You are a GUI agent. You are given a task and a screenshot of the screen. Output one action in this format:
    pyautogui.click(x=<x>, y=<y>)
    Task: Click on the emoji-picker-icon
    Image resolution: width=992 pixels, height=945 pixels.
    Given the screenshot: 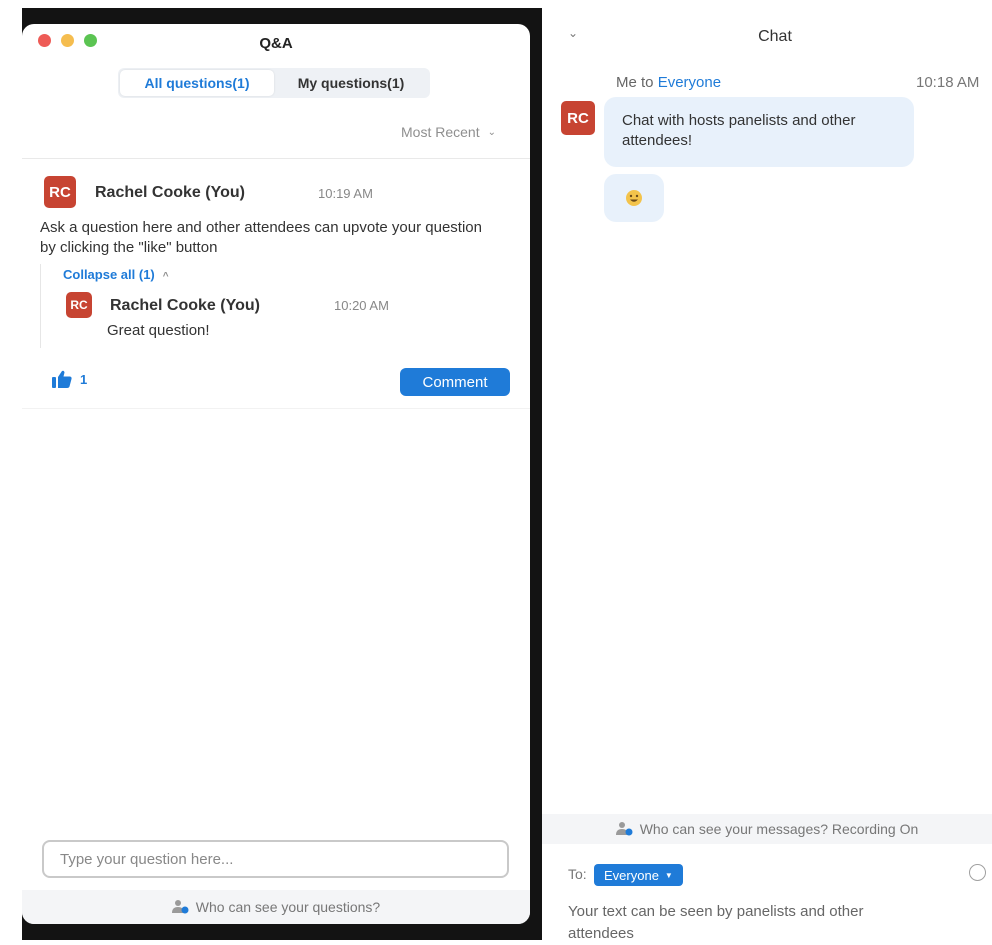 What is the action you would take?
    pyautogui.click(x=977, y=872)
    